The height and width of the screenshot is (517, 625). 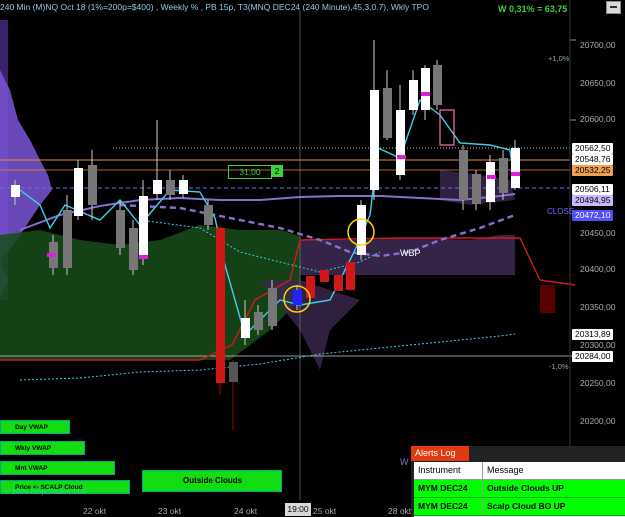 What do you see at coordinates (448, 470) in the screenshot?
I see `column-header-instrument: Instrument` at bounding box center [448, 470].